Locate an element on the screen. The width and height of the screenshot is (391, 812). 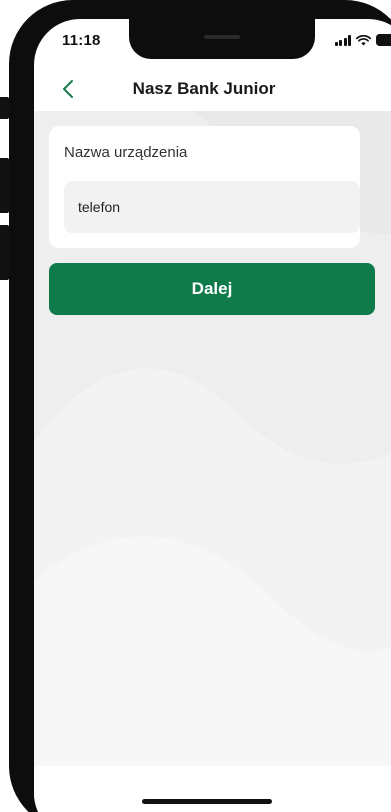
next-button: Dalej is located at coordinates (212, 289).